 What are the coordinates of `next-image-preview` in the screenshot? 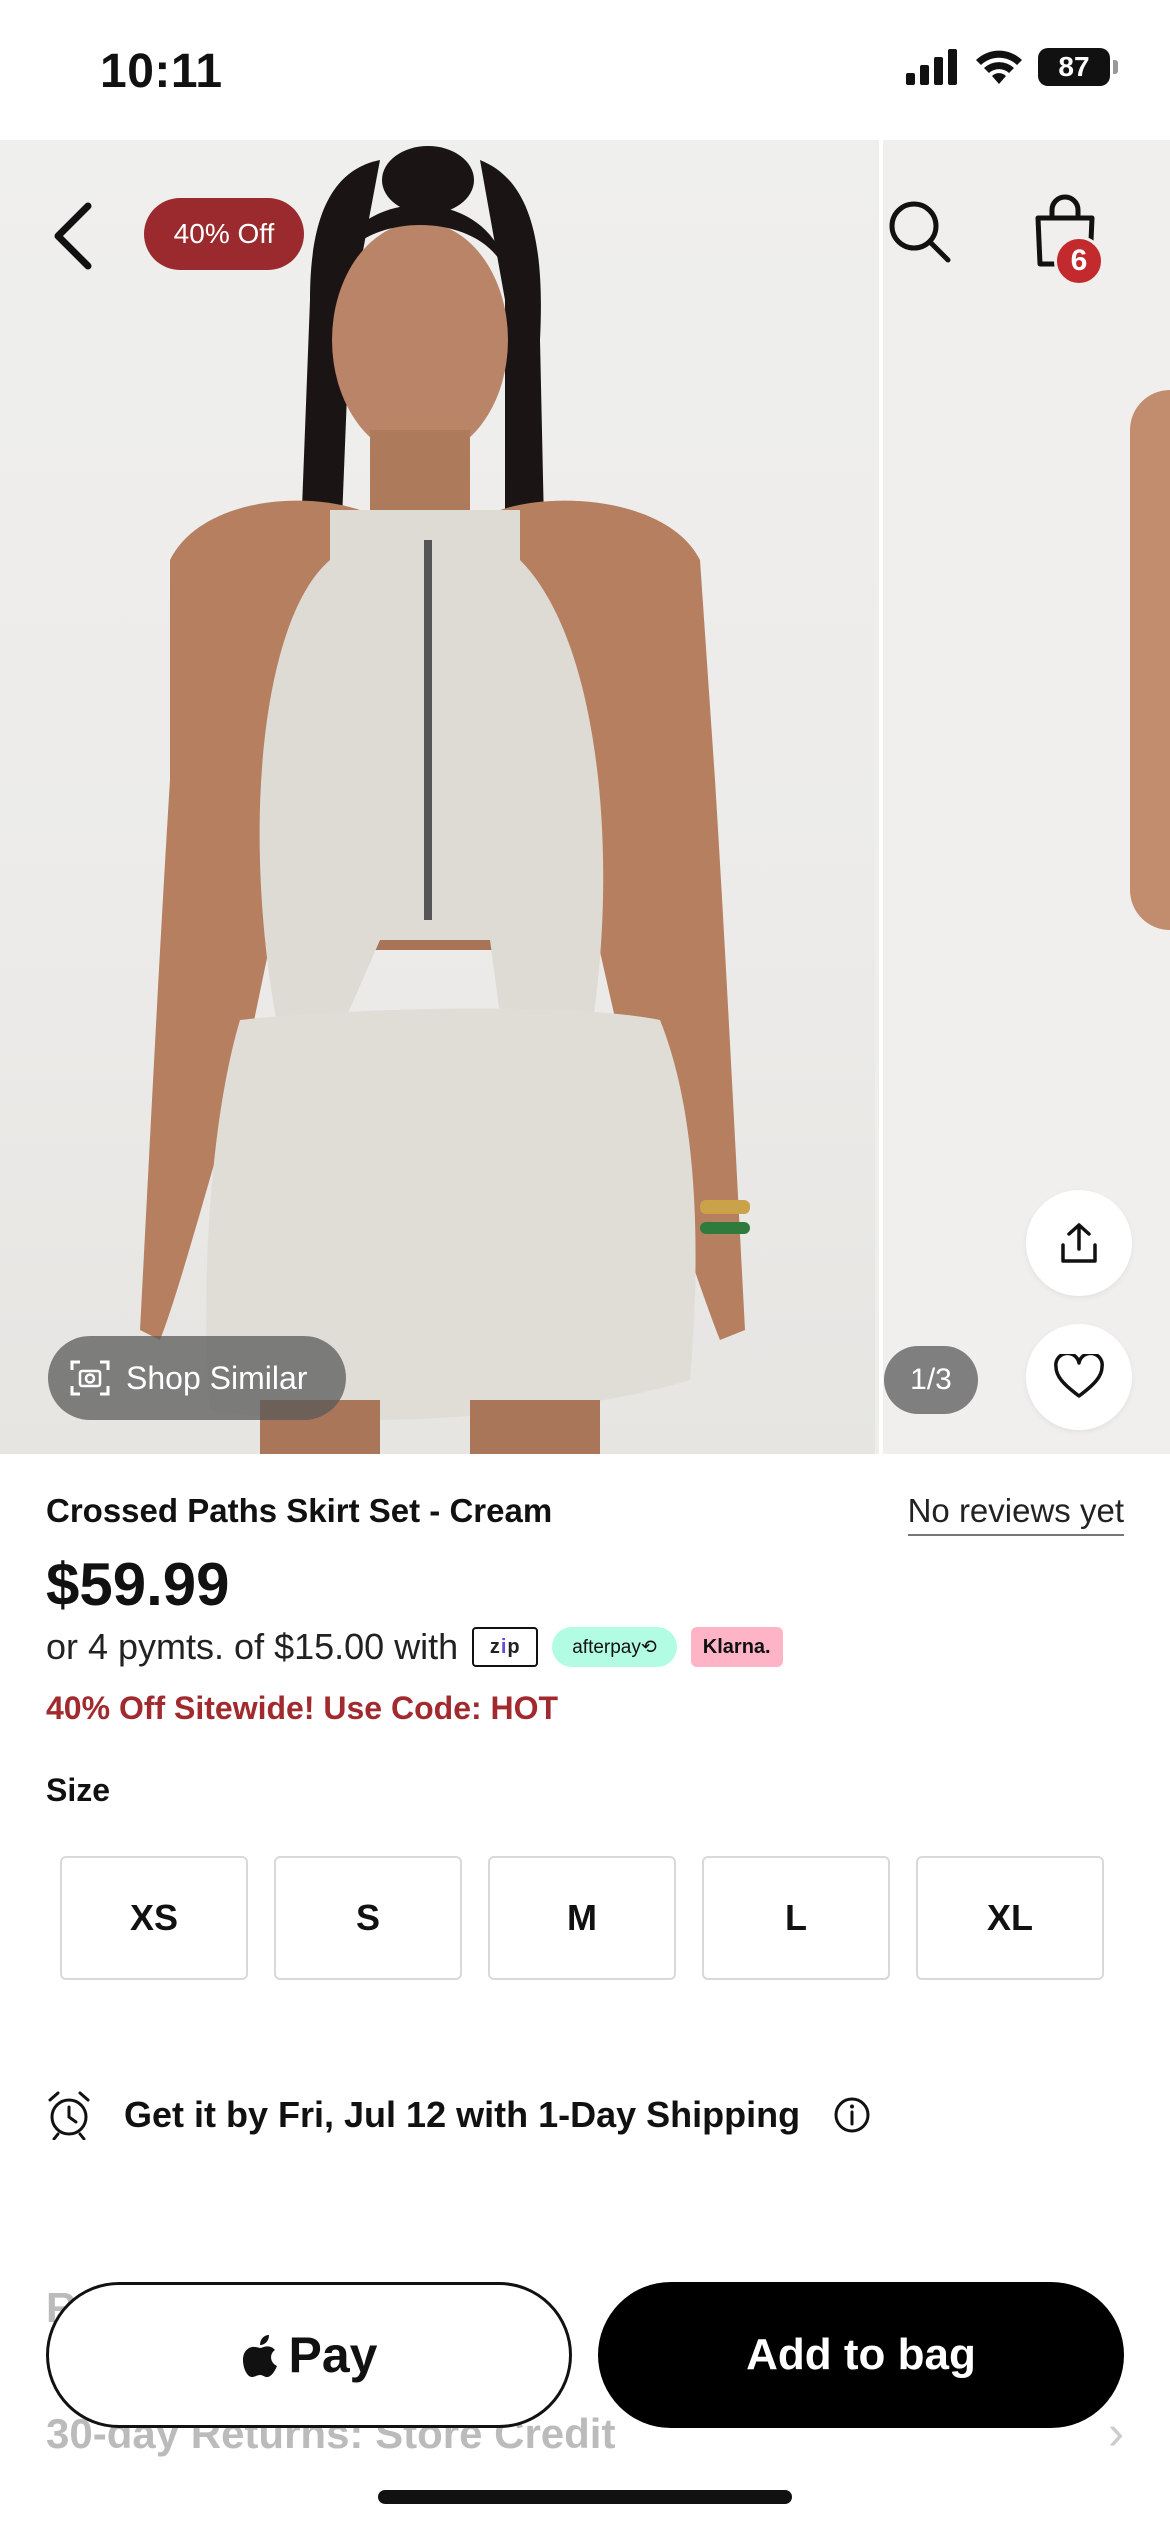 It's located at (1150, 660).